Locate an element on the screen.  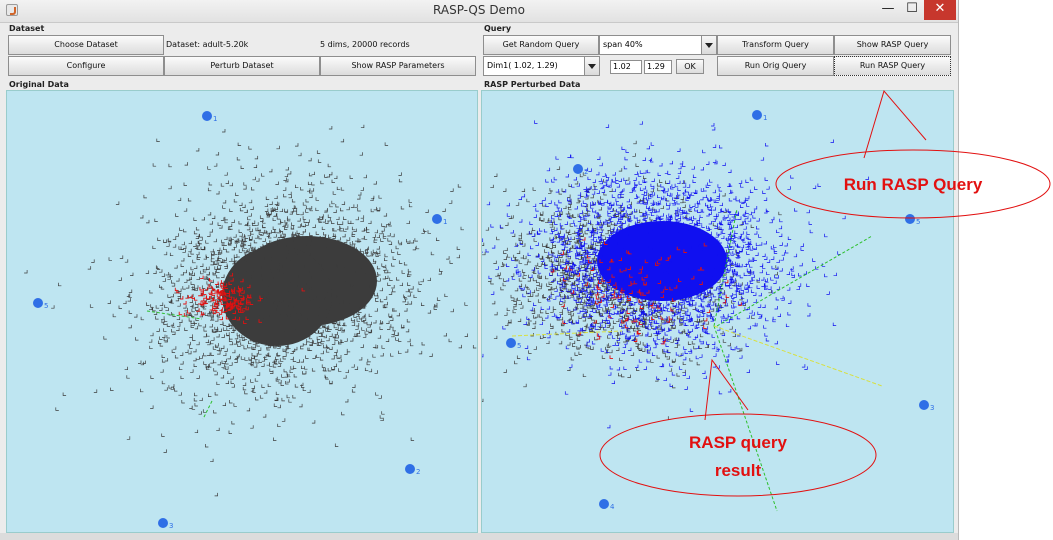
show-rasp-parameters-button: Show RASP Parameters is located at coordinates (398, 66).